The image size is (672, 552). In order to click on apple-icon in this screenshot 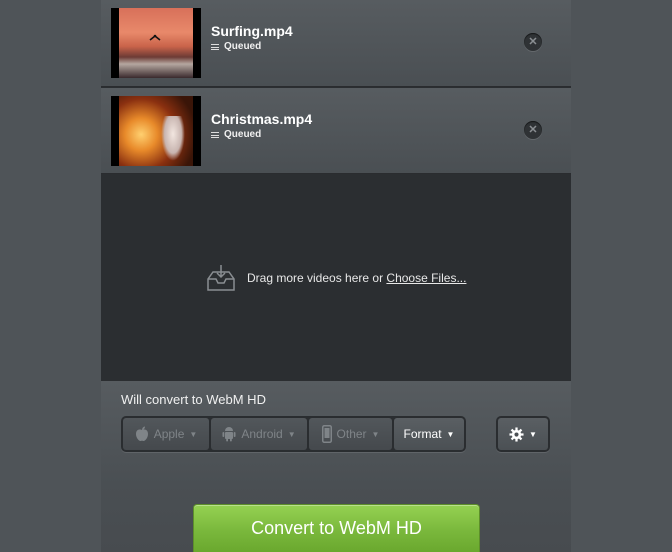, I will do `click(141, 433)`.